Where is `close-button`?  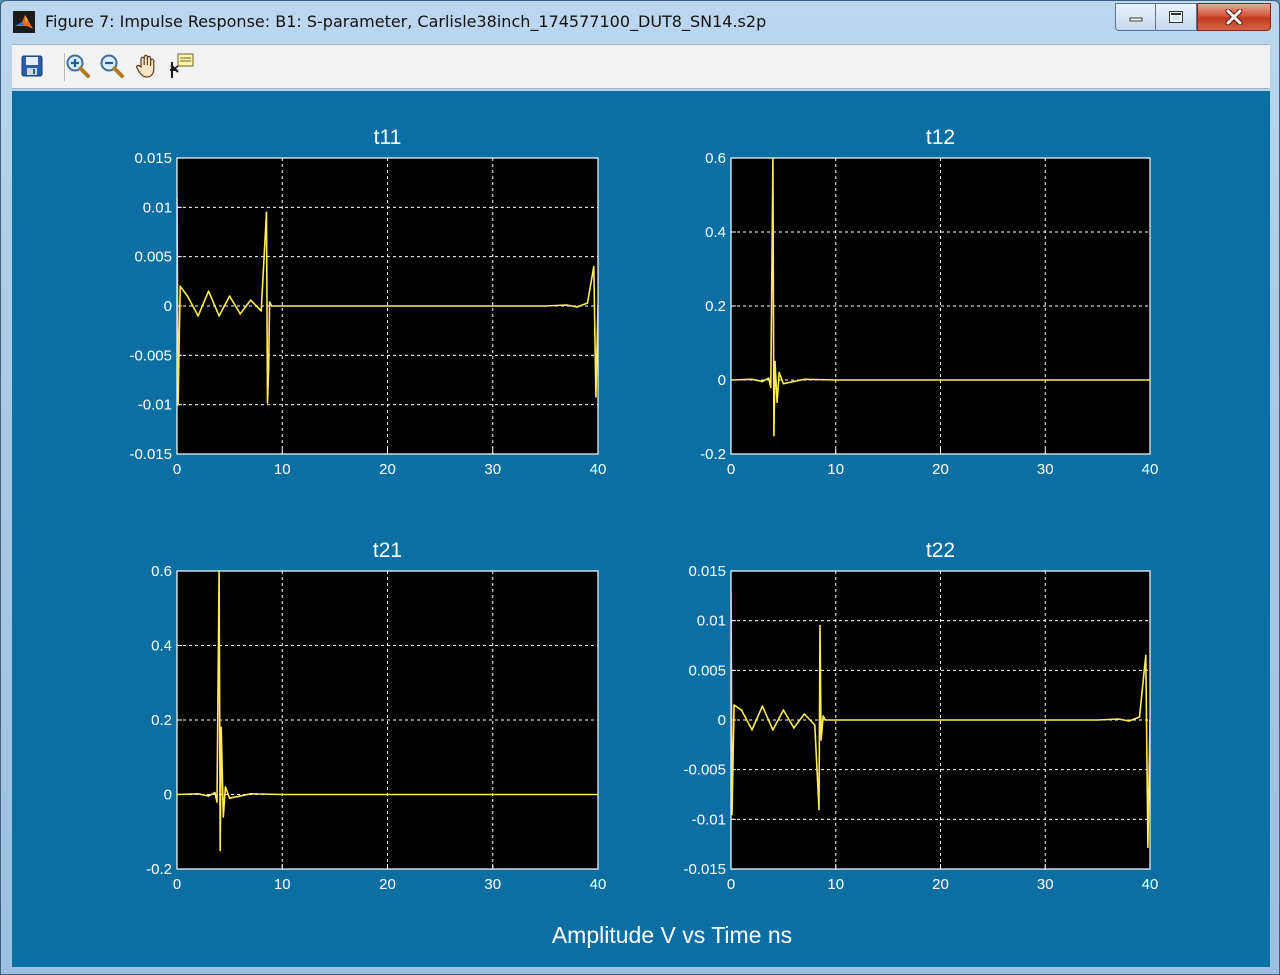 close-button is located at coordinates (1234, 17).